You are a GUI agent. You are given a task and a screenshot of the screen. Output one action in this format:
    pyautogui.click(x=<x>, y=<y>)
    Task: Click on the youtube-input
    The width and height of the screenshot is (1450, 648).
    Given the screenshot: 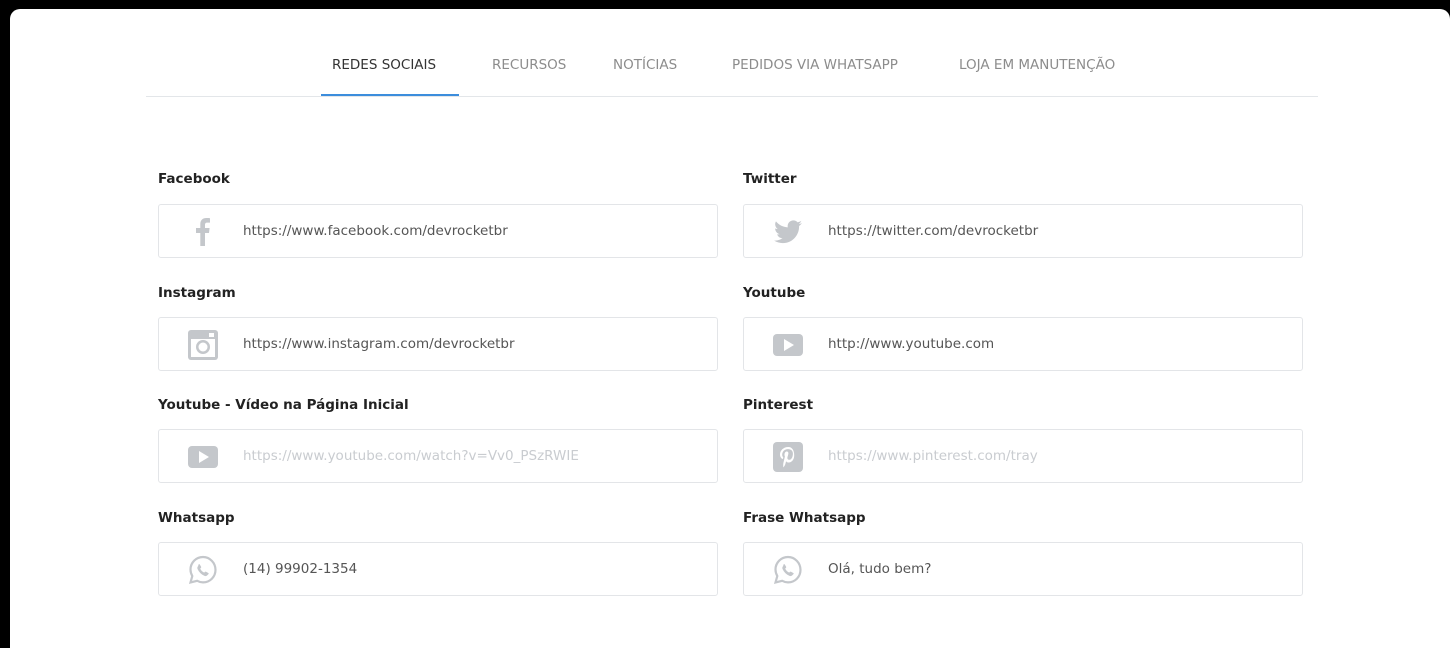 What is the action you would take?
    pyautogui.click(x=1058, y=344)
    